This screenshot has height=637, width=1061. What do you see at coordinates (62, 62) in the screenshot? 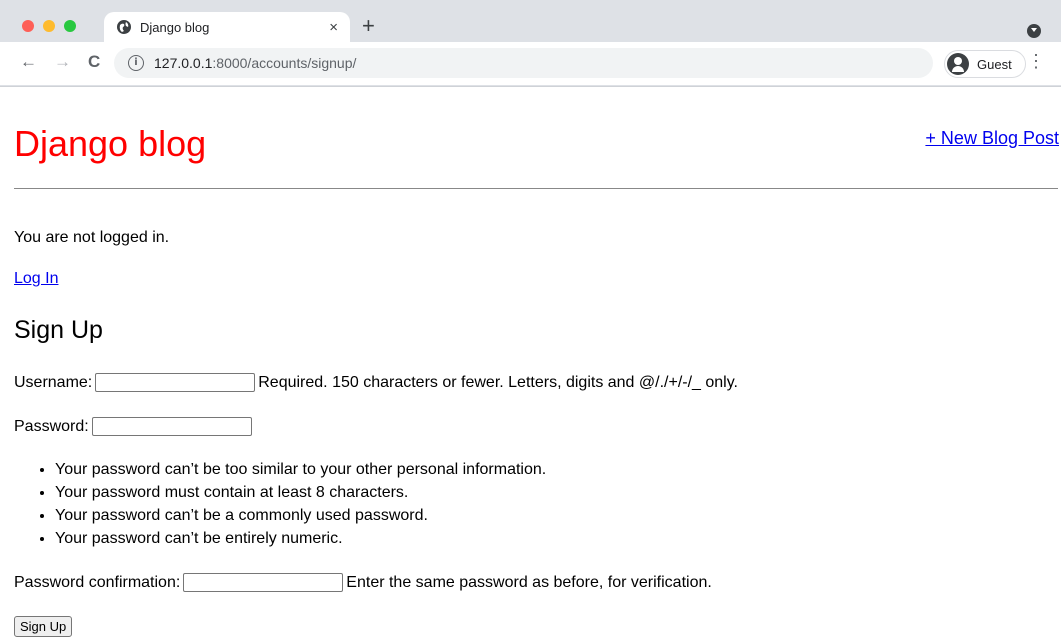
I see `forward-icon: →` at bounding box center [62, 62].